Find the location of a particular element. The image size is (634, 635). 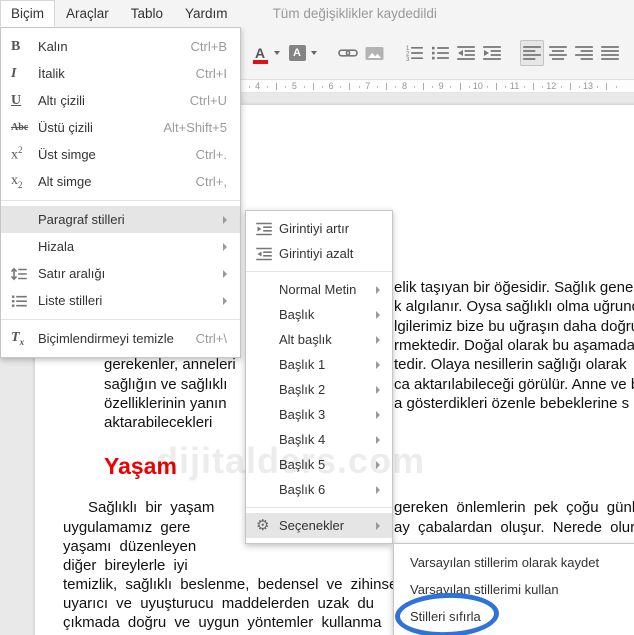

menubar-item-tablo: Tablo is located at coordinates (147, 13).